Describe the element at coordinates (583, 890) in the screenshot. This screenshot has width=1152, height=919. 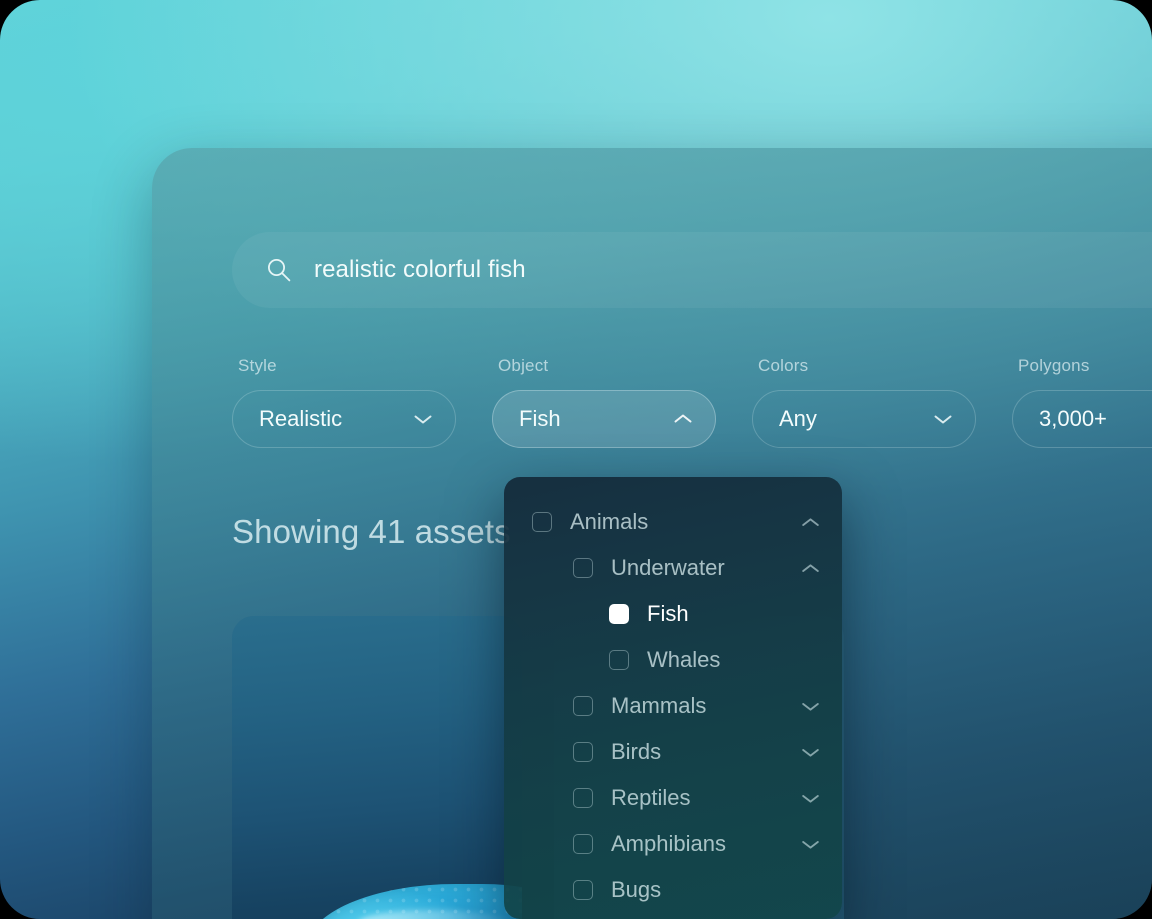
I see `checkbox-bugs` at that location.